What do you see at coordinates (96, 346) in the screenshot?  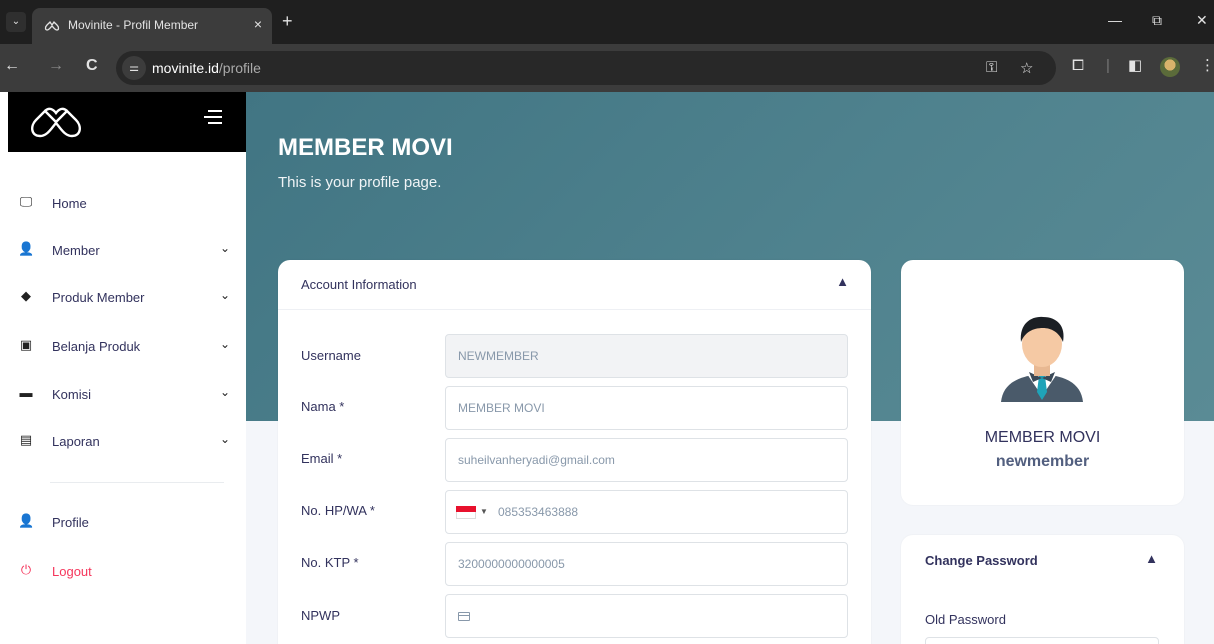 I see `sidebar-item-label: Belanja Produk` at bounding box center [96, 346].